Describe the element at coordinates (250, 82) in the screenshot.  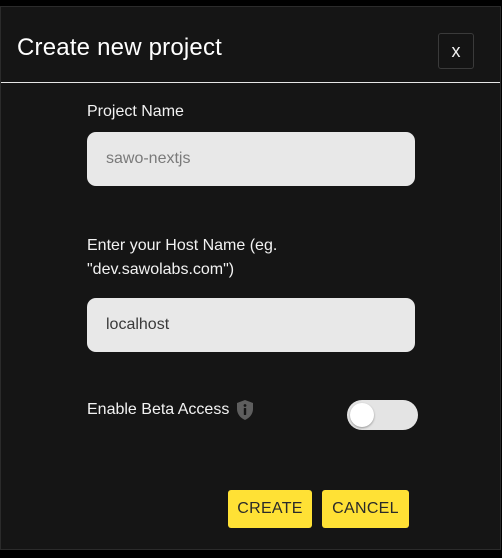
I see `header-divider` at that location.